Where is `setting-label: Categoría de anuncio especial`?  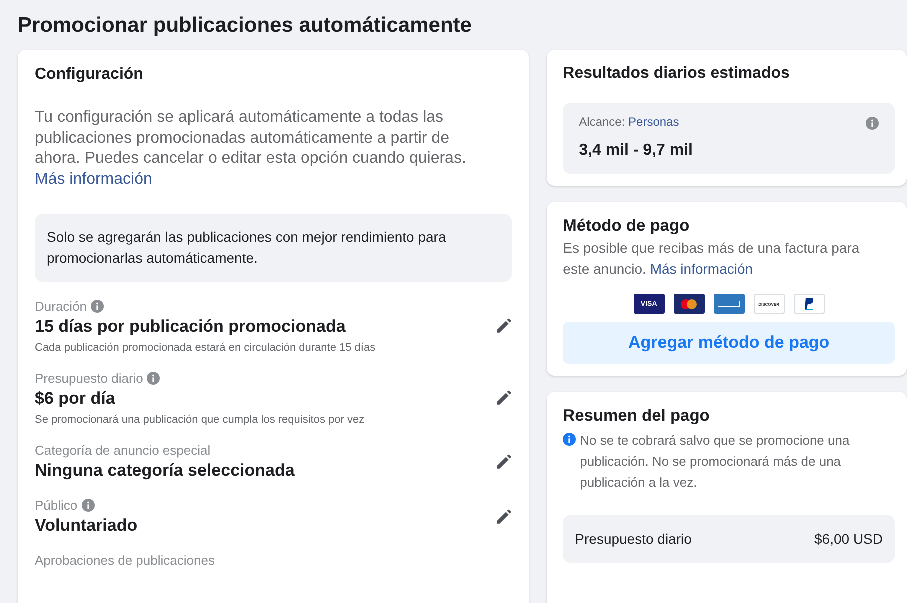 setting-label: Categoría de anuncio especial is located at coordinates (123, 450).